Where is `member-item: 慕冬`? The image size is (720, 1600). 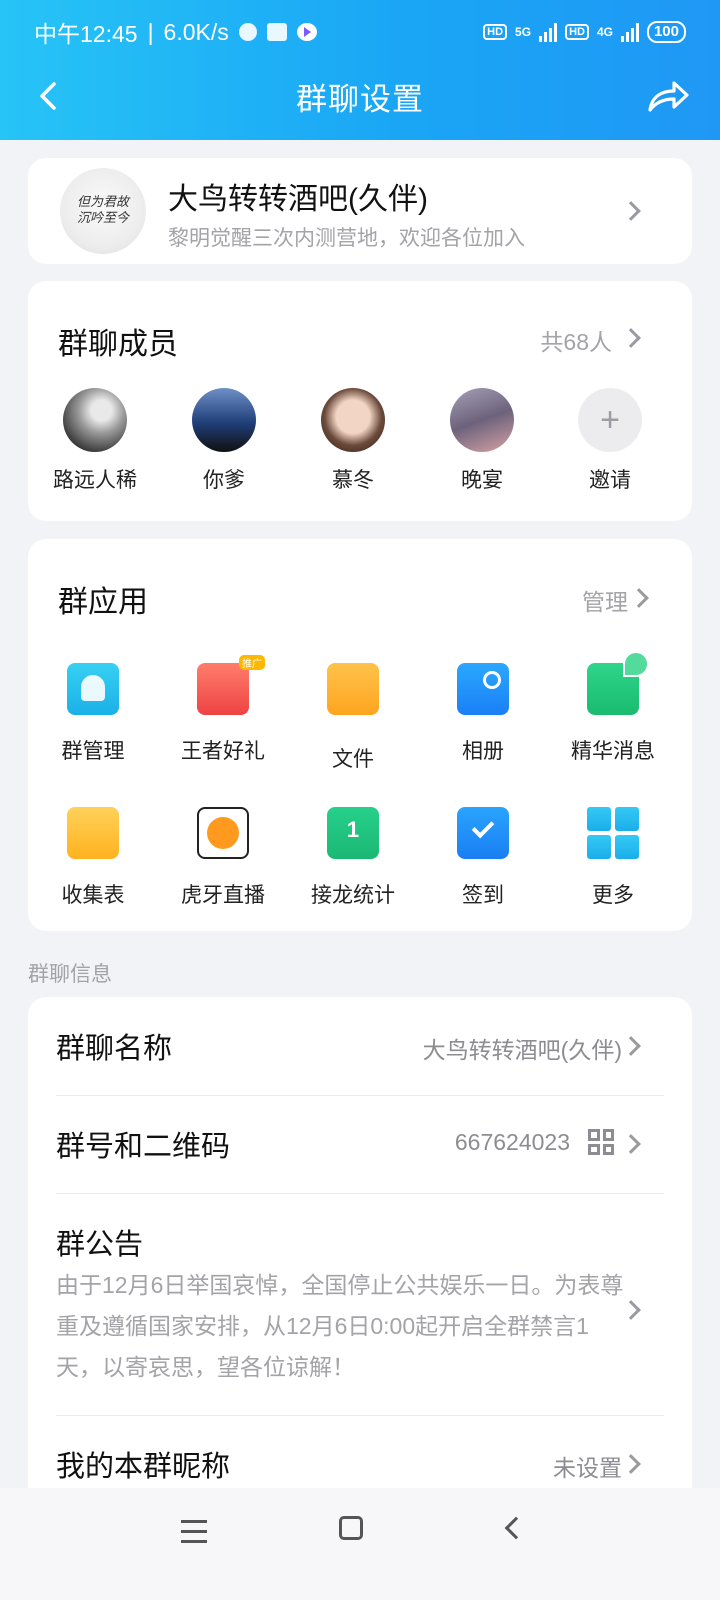 member-item: 慕冬 is located at coordinates (353, 441).